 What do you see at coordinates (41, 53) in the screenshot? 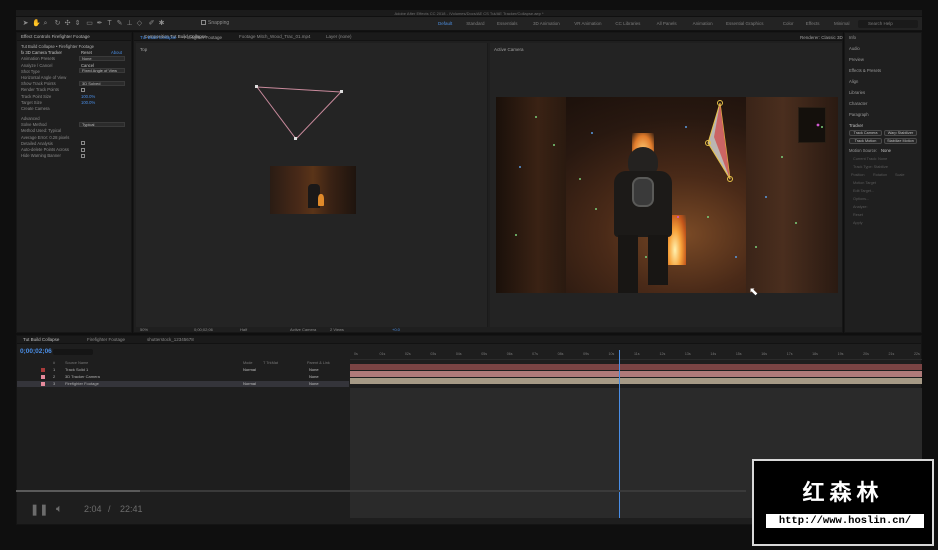
I see `effect-row-1: fx 3D Camera Tracker` at bounding box center [41, 53].